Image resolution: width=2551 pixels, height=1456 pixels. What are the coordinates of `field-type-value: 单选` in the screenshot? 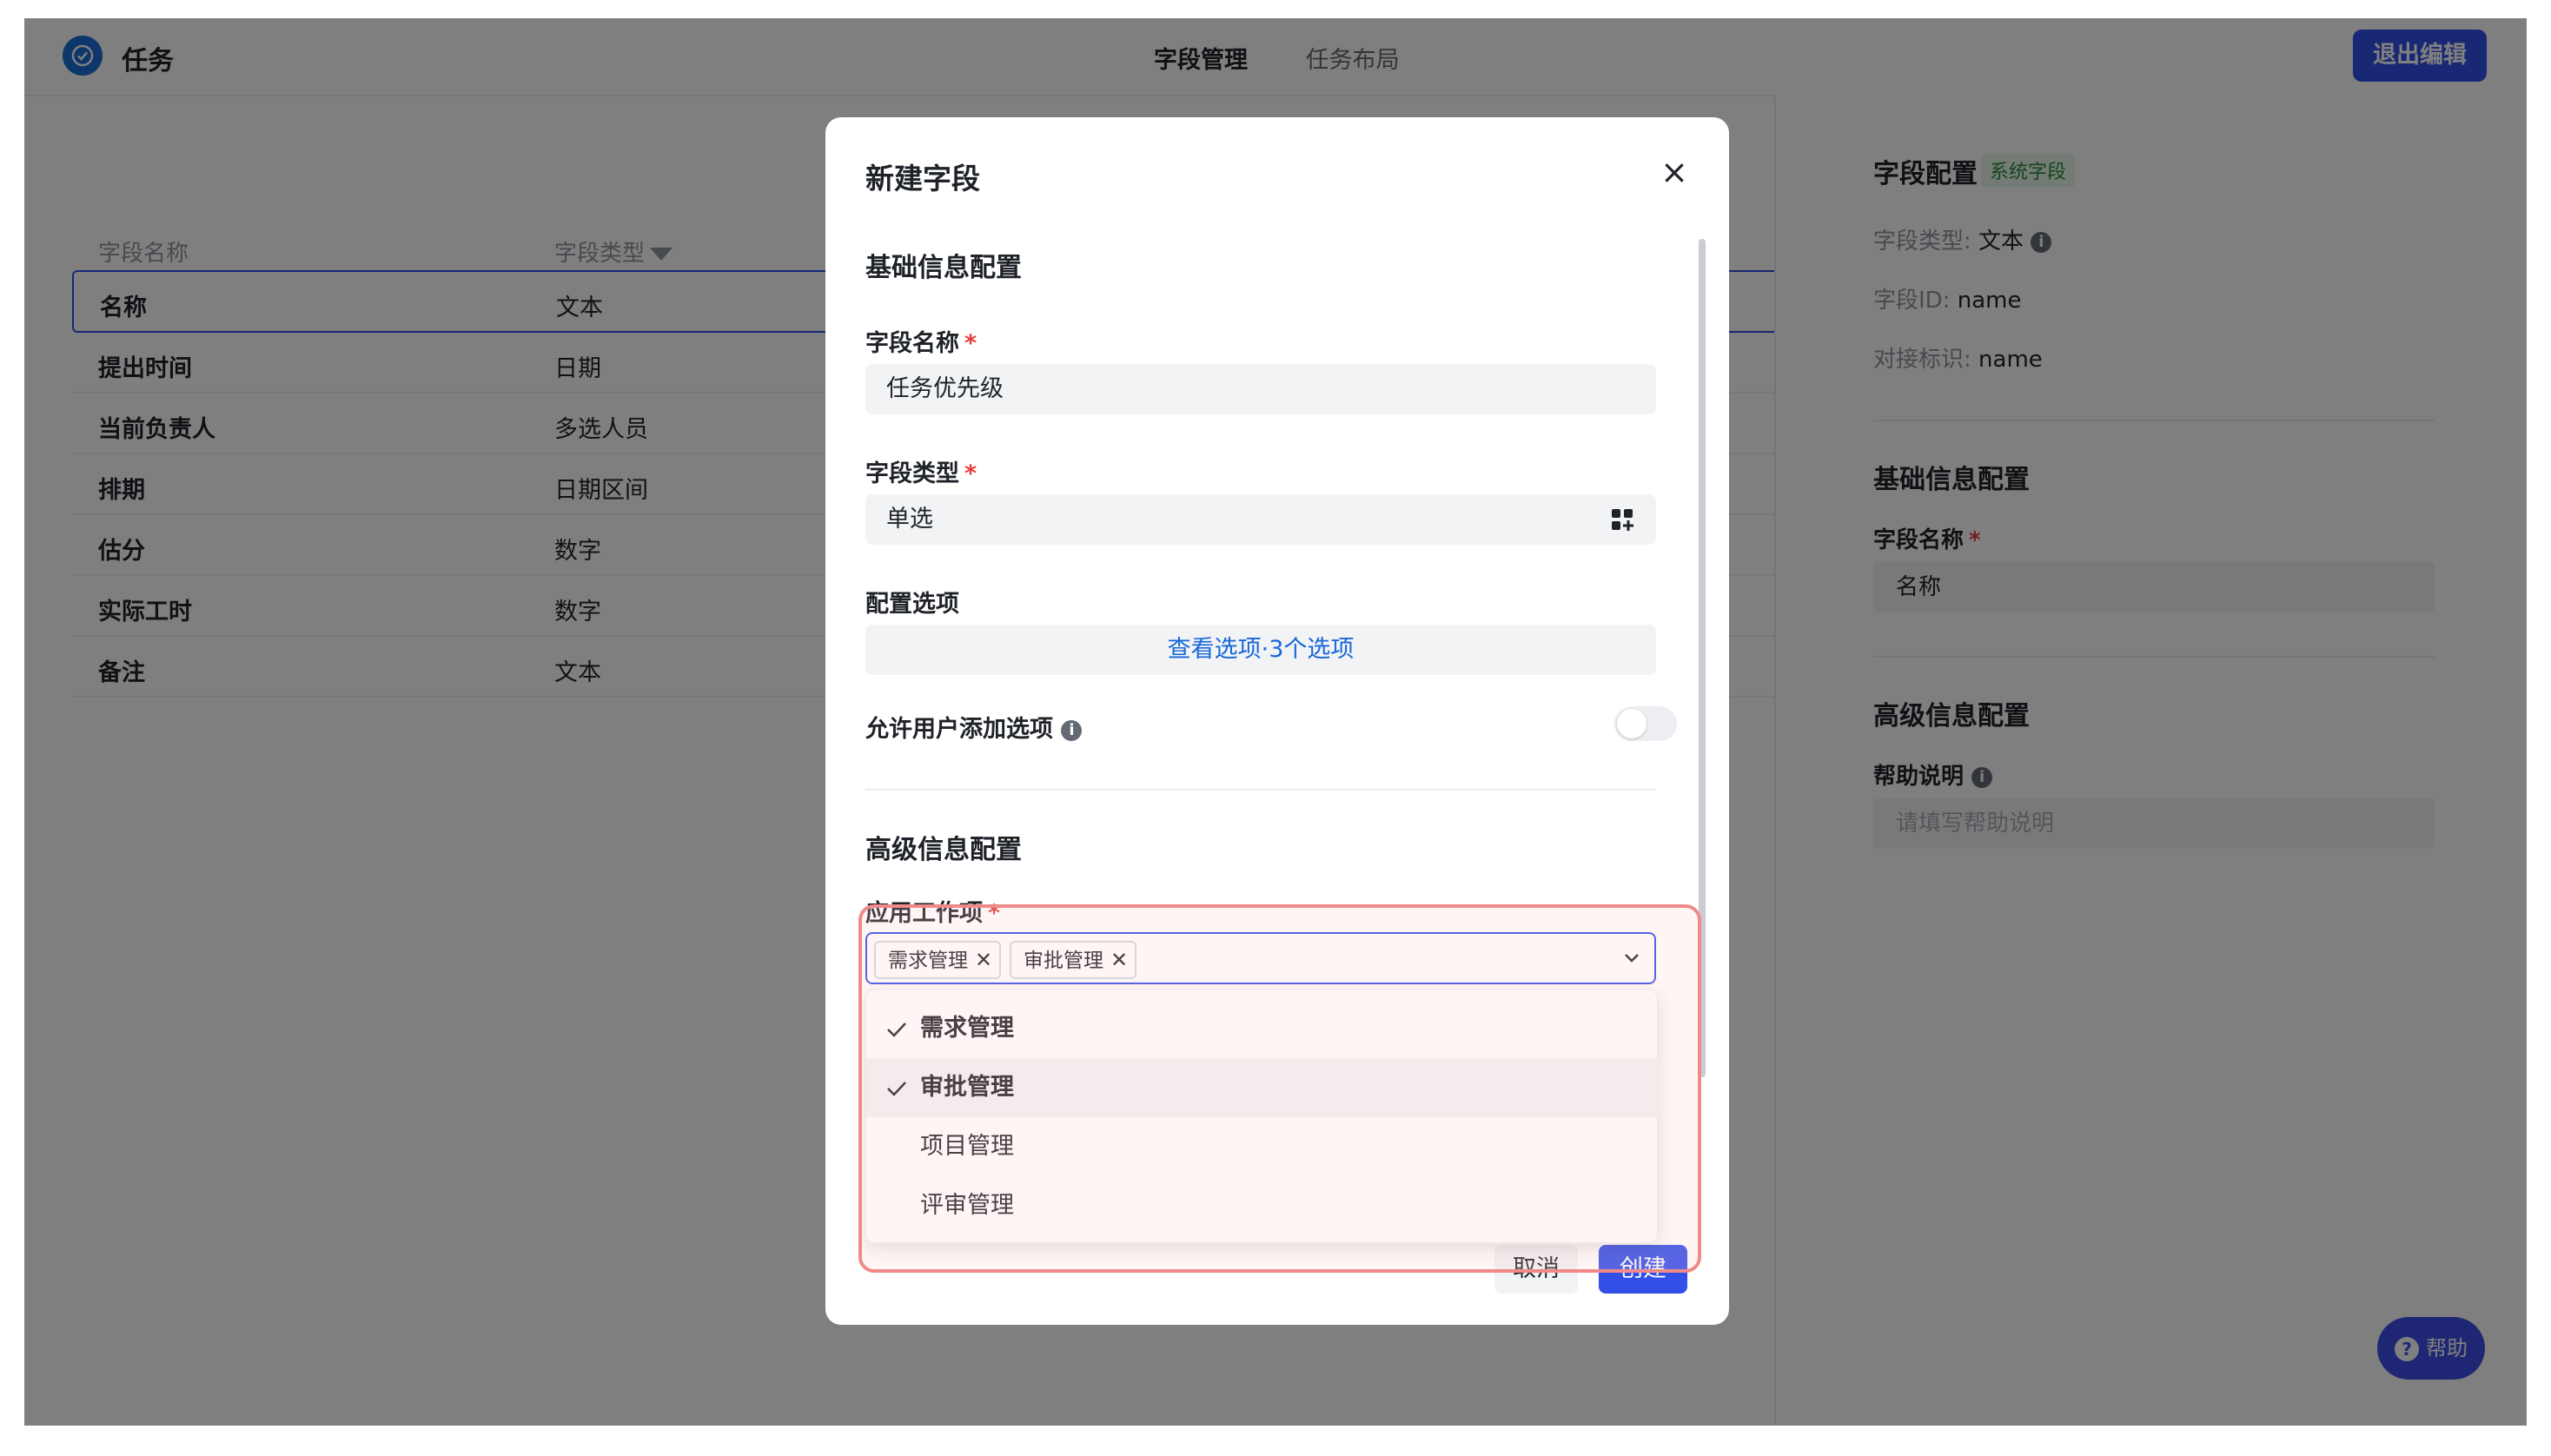 It's located at (909, 519).